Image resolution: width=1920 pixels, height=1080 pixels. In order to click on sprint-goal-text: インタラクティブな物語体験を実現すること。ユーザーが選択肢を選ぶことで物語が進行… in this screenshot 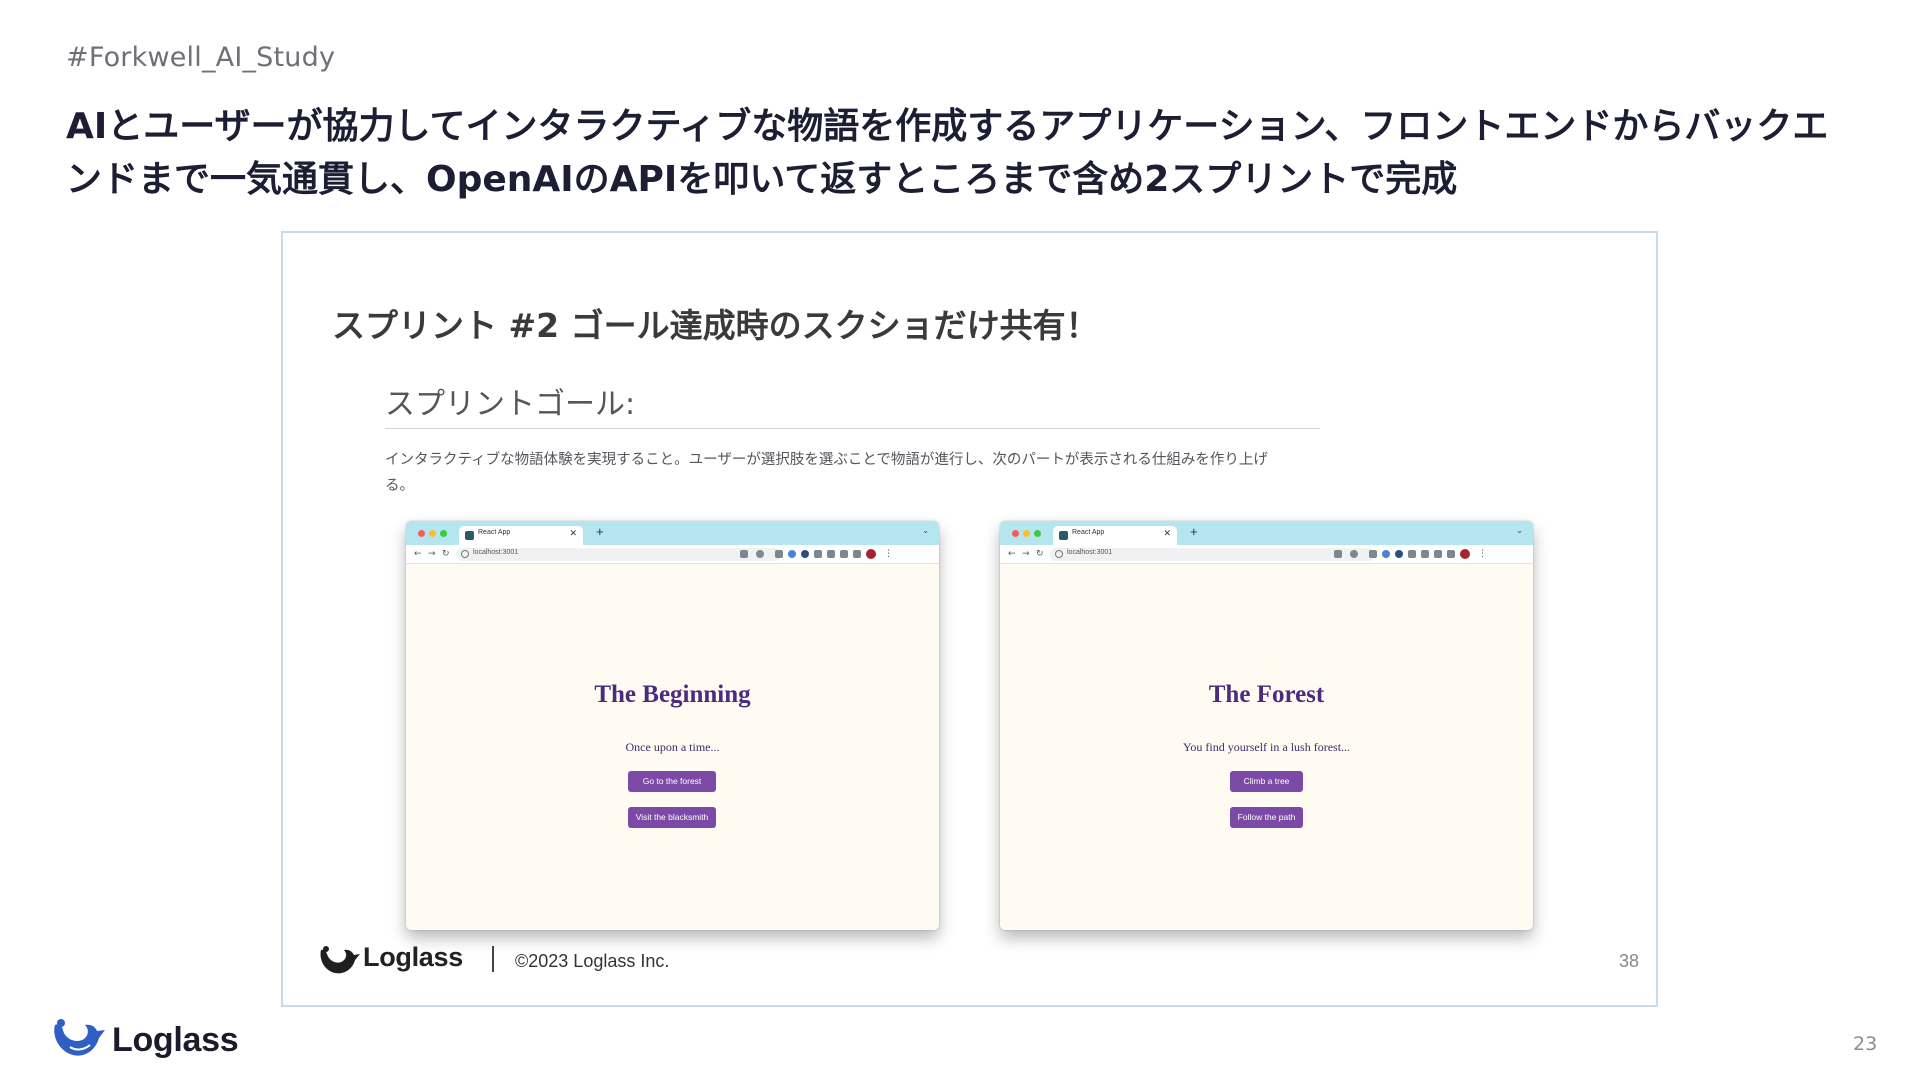, I will do `click(855, 473)`.